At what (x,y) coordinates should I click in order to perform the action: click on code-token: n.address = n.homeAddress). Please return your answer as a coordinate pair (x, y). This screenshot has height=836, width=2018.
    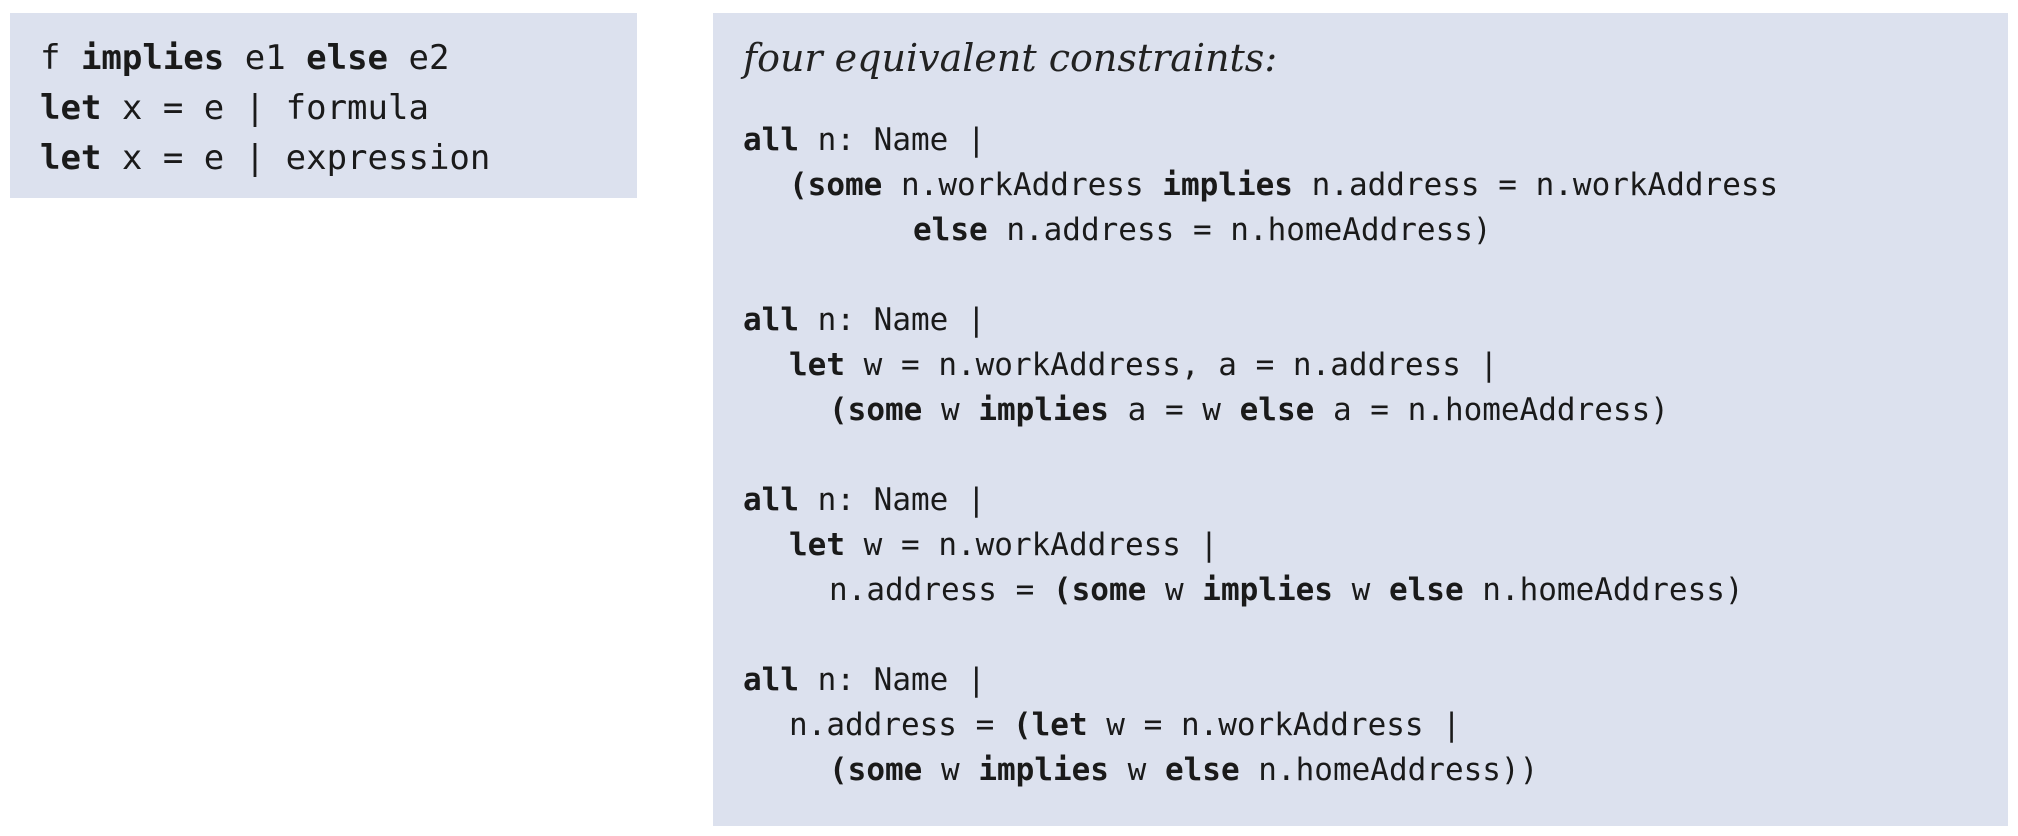
    Looking at the image, I should click on (1239, 230).